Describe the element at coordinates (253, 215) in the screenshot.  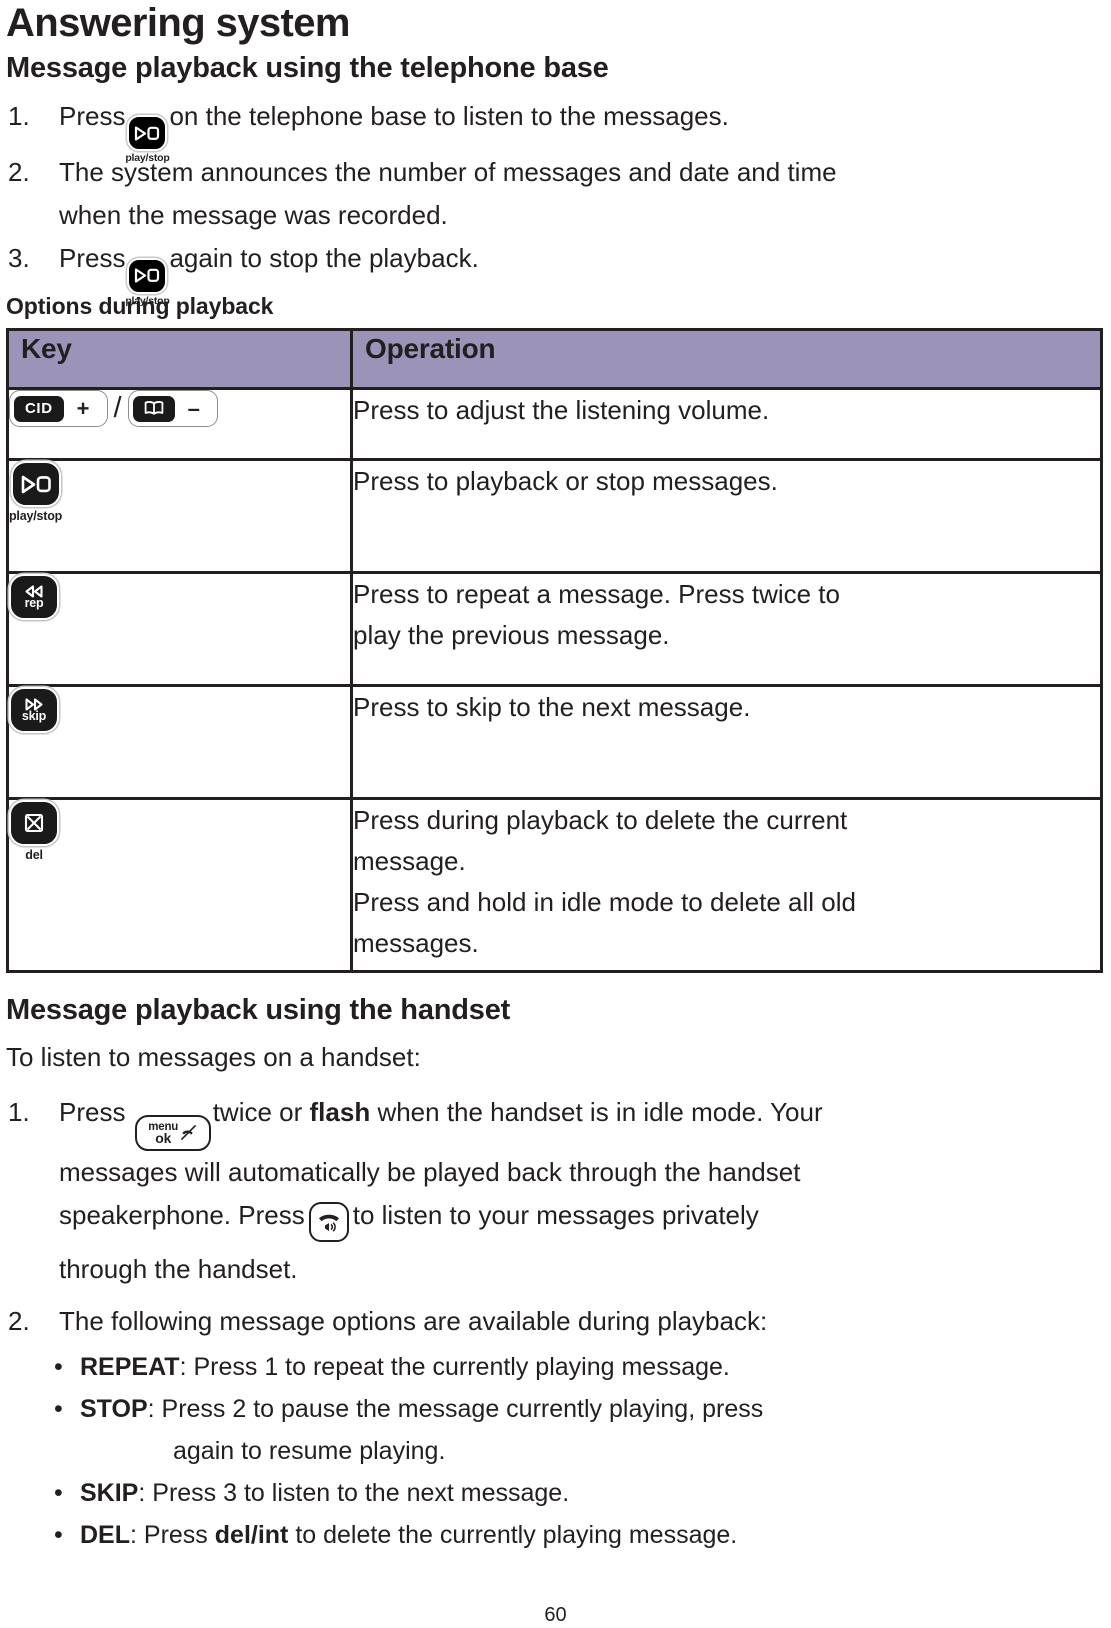
I see `step-line-2: when the message was recorded.` at that location.